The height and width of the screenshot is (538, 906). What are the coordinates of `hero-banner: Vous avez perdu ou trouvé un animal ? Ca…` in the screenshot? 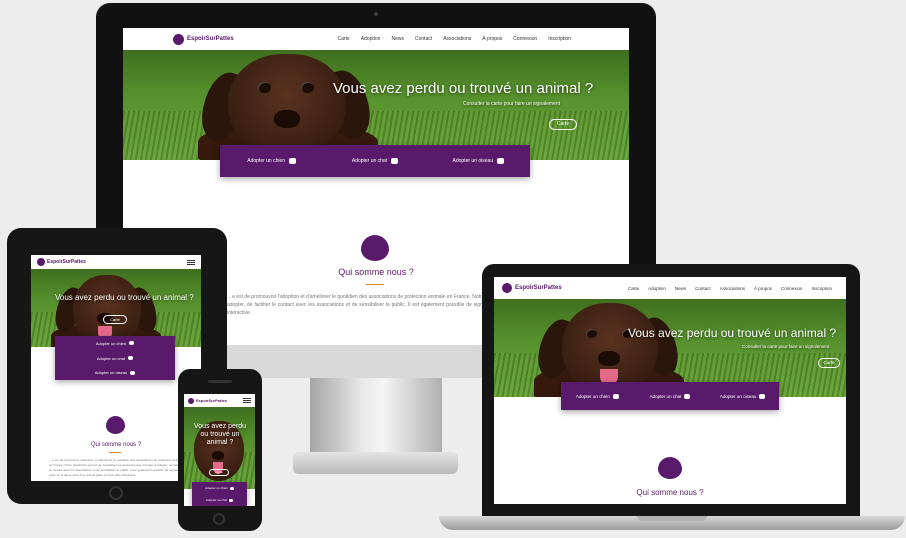 It's located at (219, 448).